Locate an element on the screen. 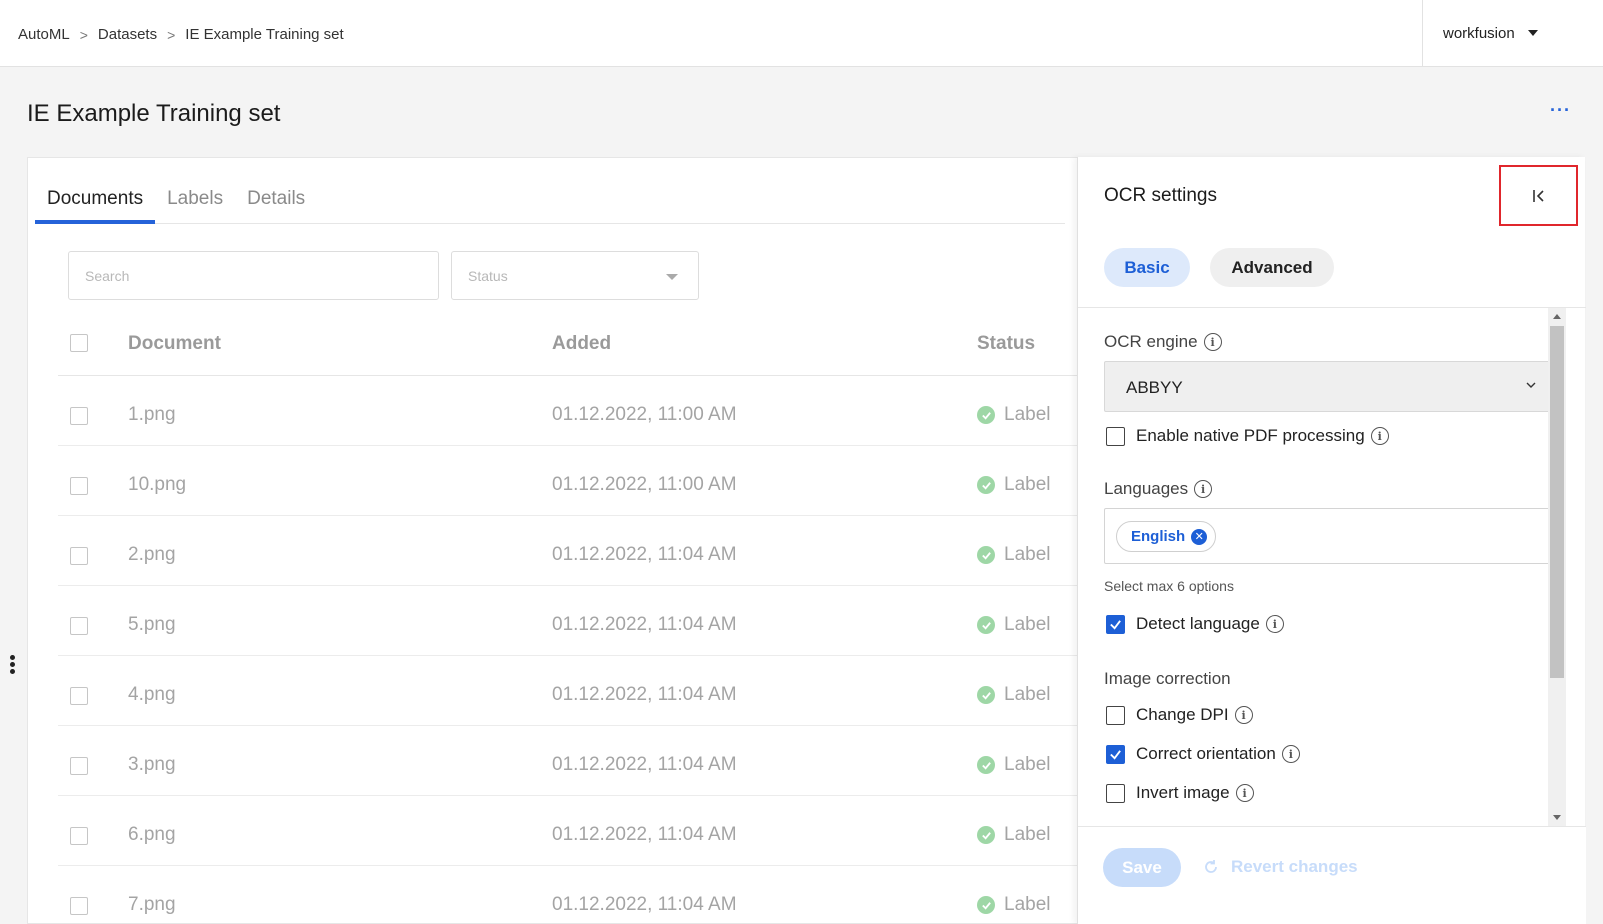 This screenshot has height=924, width=1603. invert-image-checkbox is located at coordinates (1115, 793).